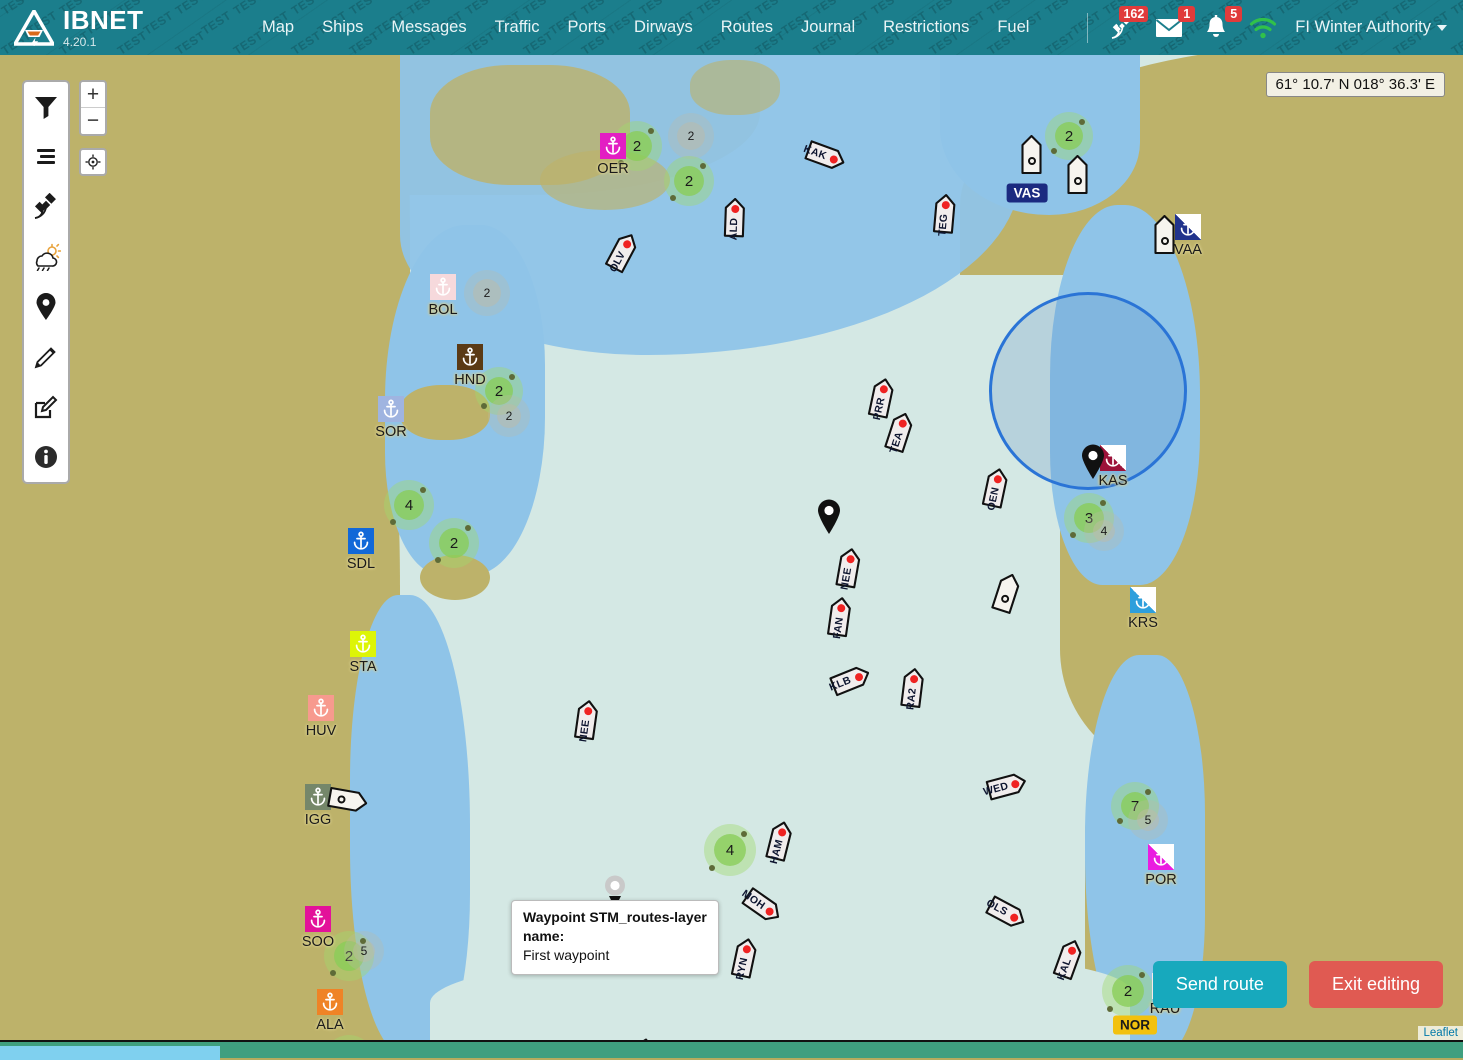 This screenshot has width=1463, height=1060. I want to click on port-marker-sdl: SDL, so click(361, 550).